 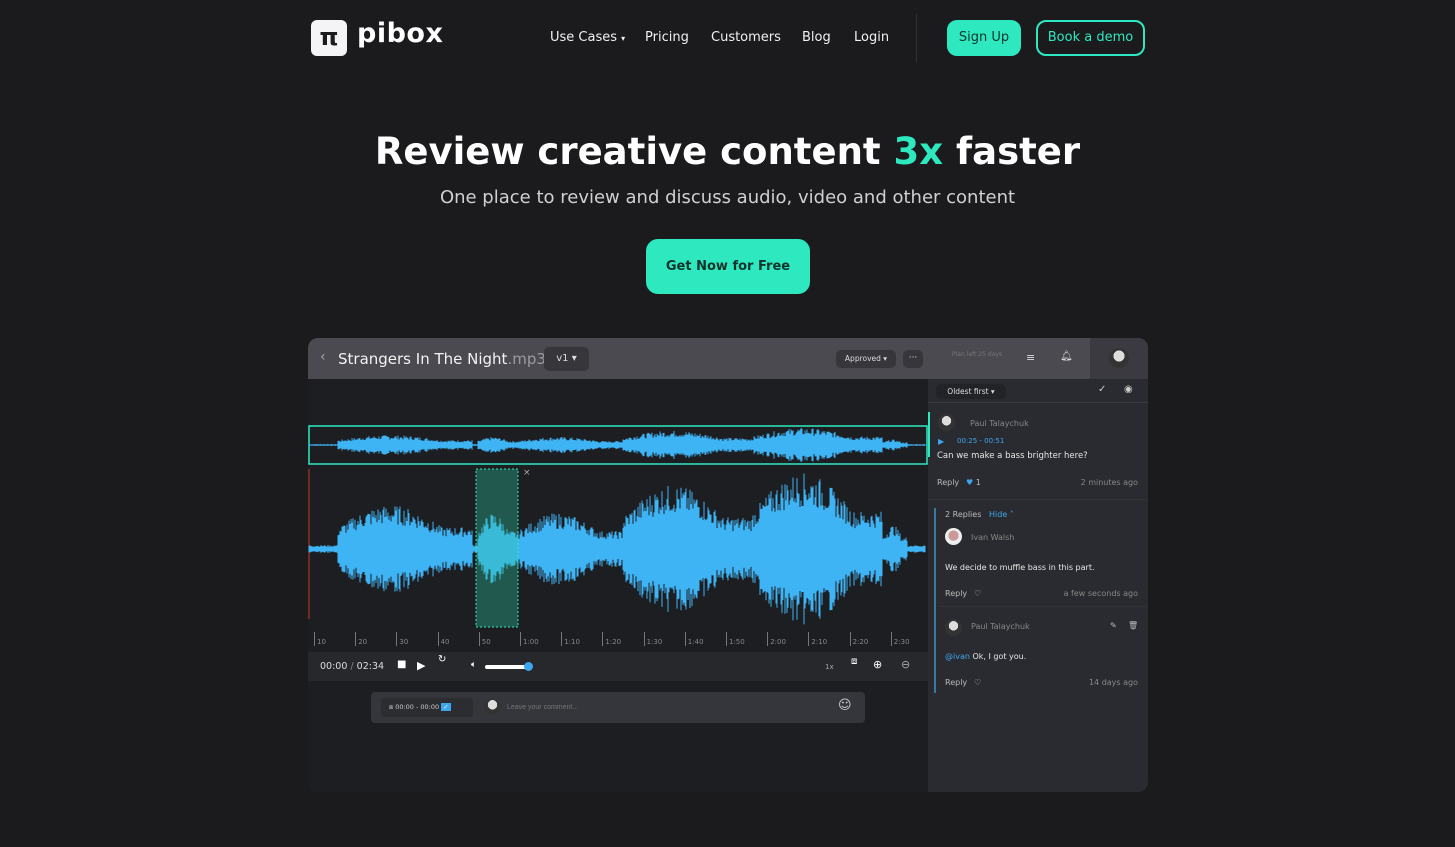 I want to click on comment-author: Paul Talaychuk, so click(x=999, y=423).